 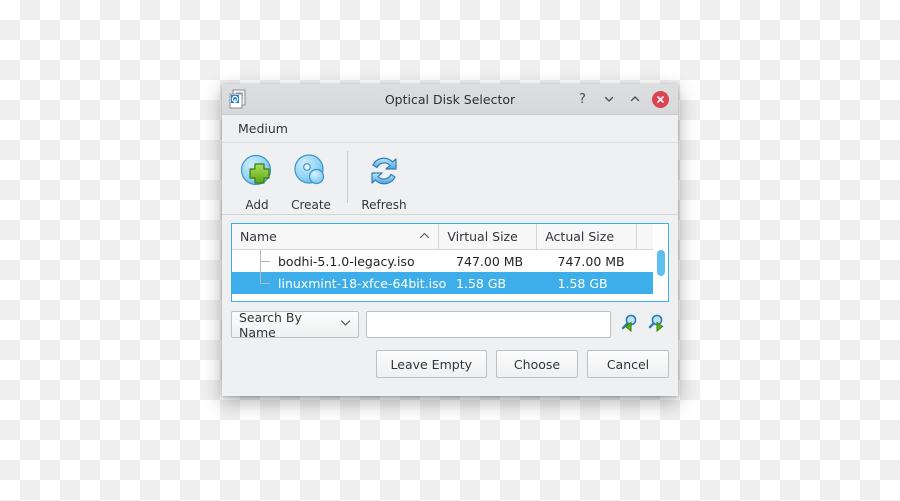 What do you see at coordinates (431, 364) in the screenshot?
I see `leave-empty-button: Leave Empty` at bounding box center [431, 364].